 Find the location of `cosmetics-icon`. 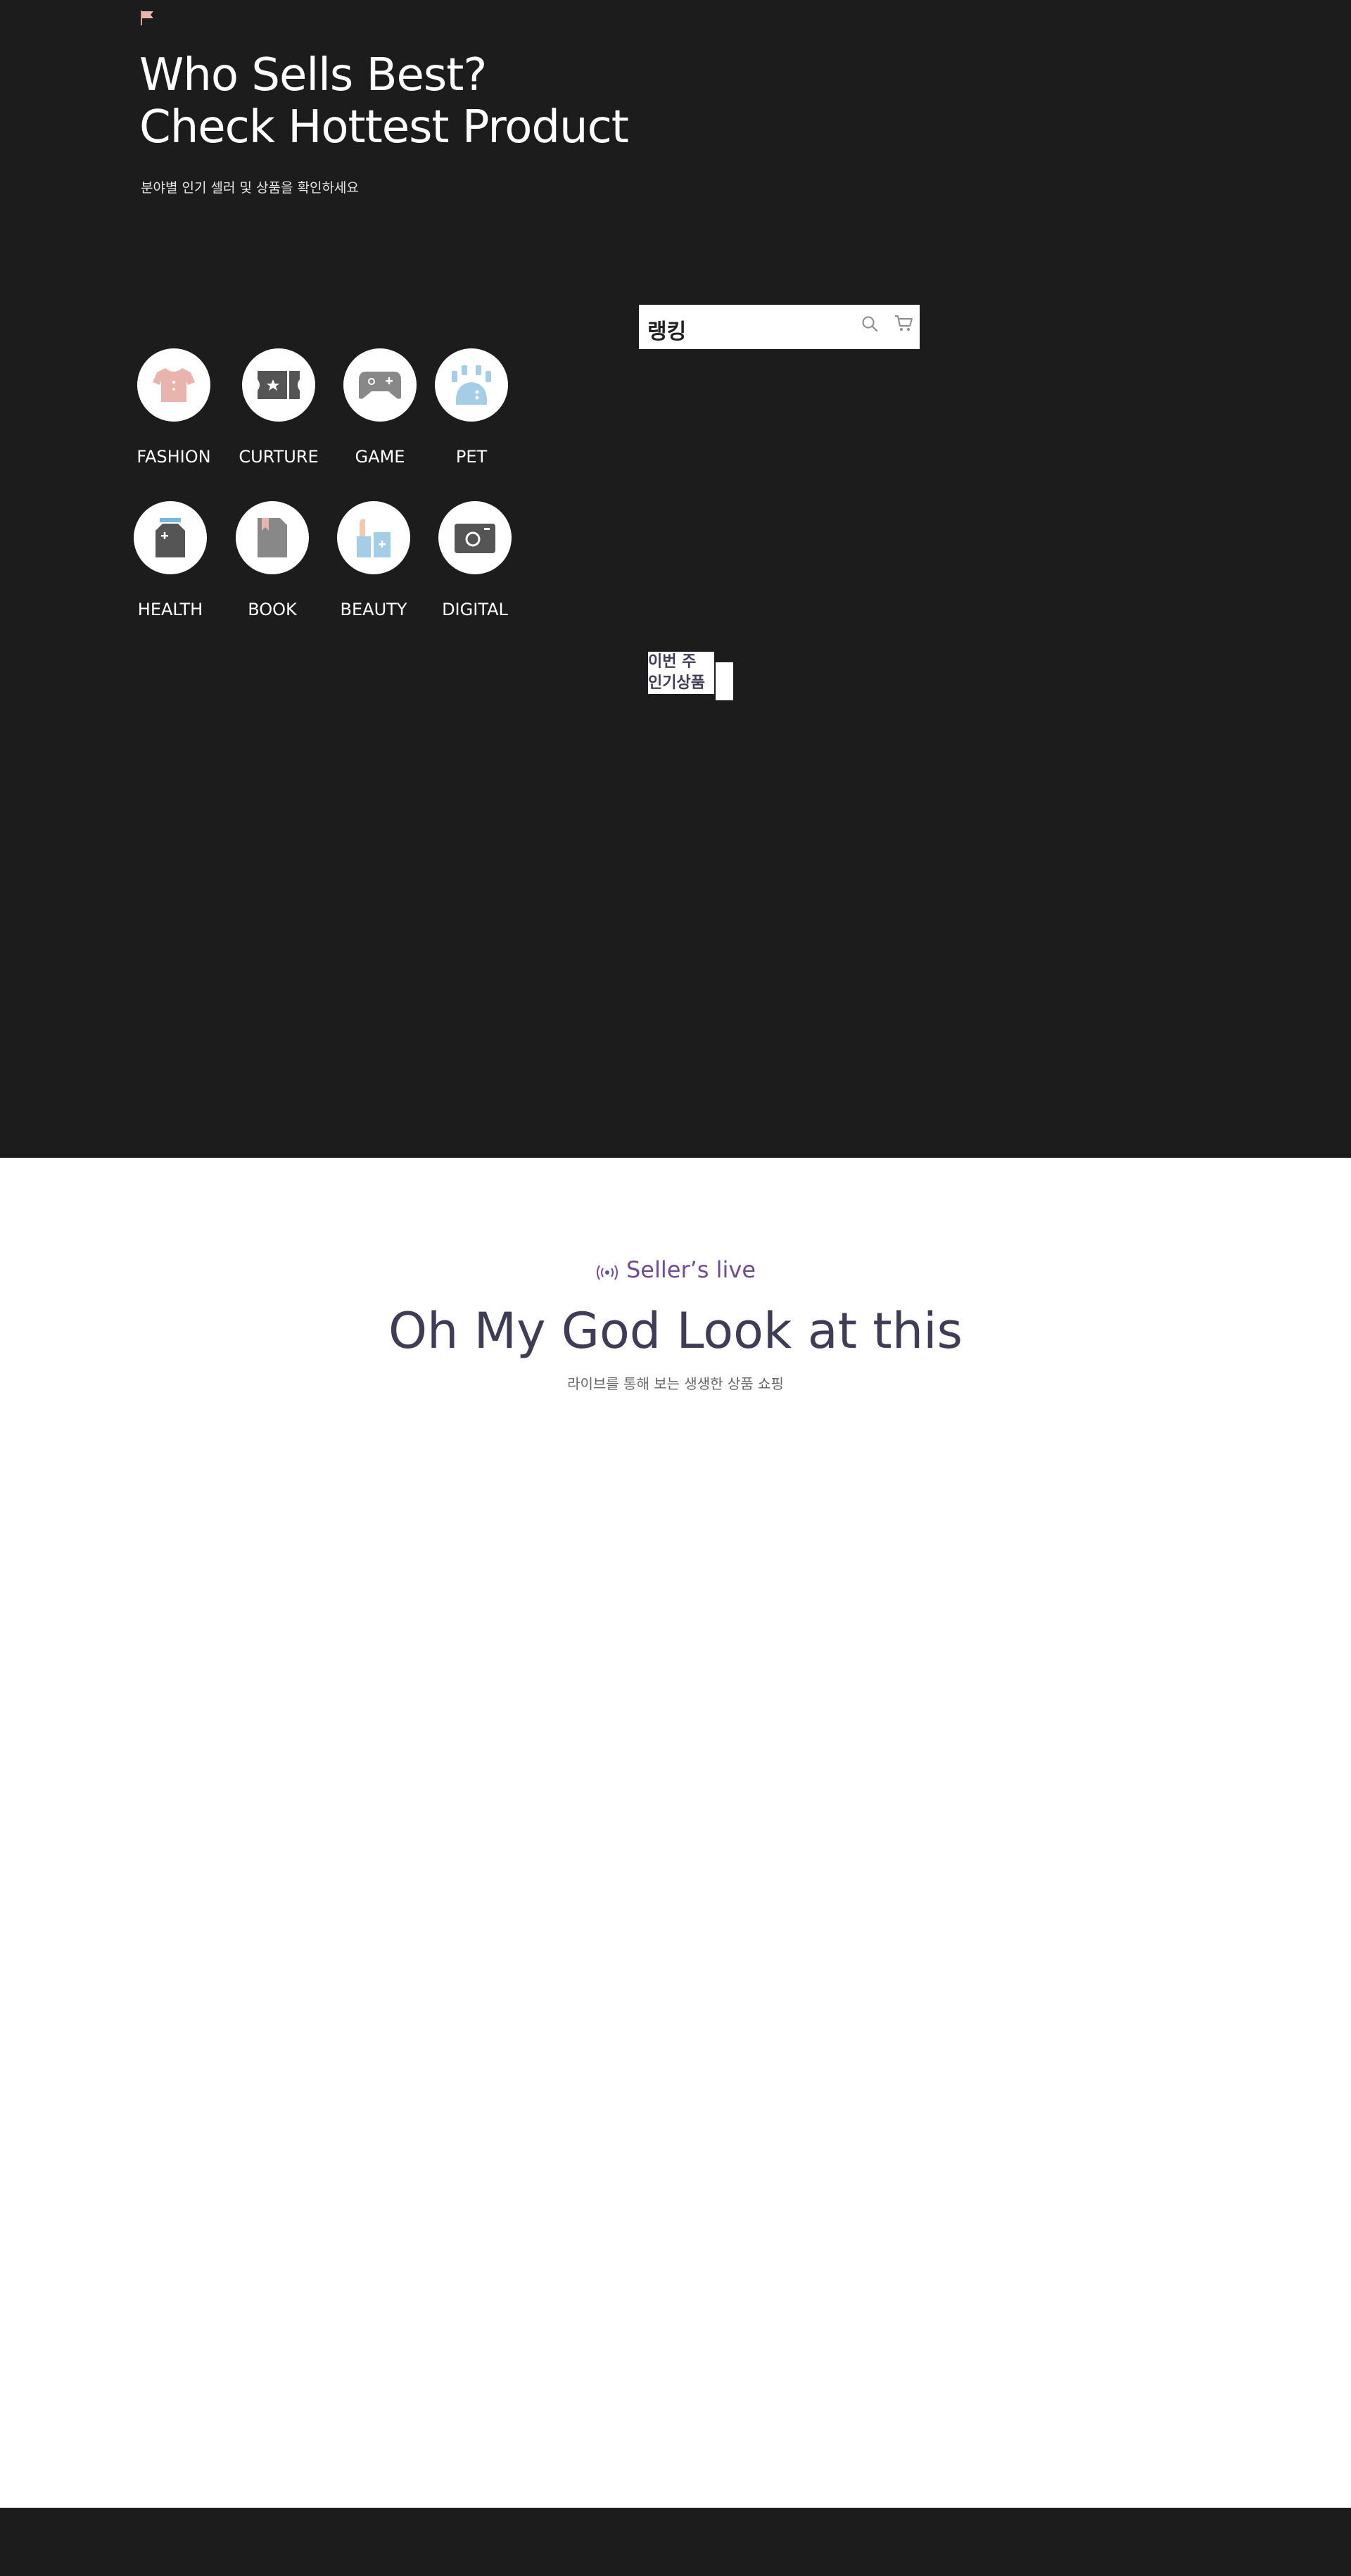

cosmetics-icon is located at coordinates (374, 538).